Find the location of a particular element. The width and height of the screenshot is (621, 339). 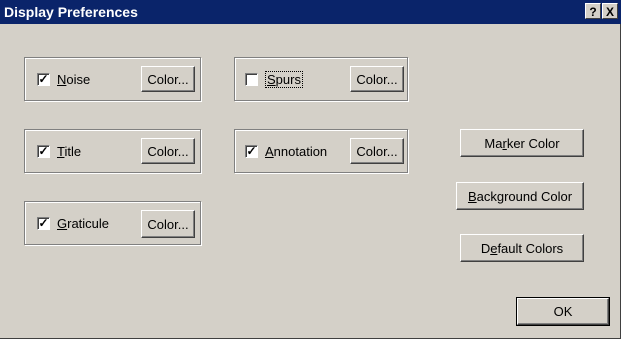

title-check-mark-icon: ✓ is located at coordinates (43, 150).